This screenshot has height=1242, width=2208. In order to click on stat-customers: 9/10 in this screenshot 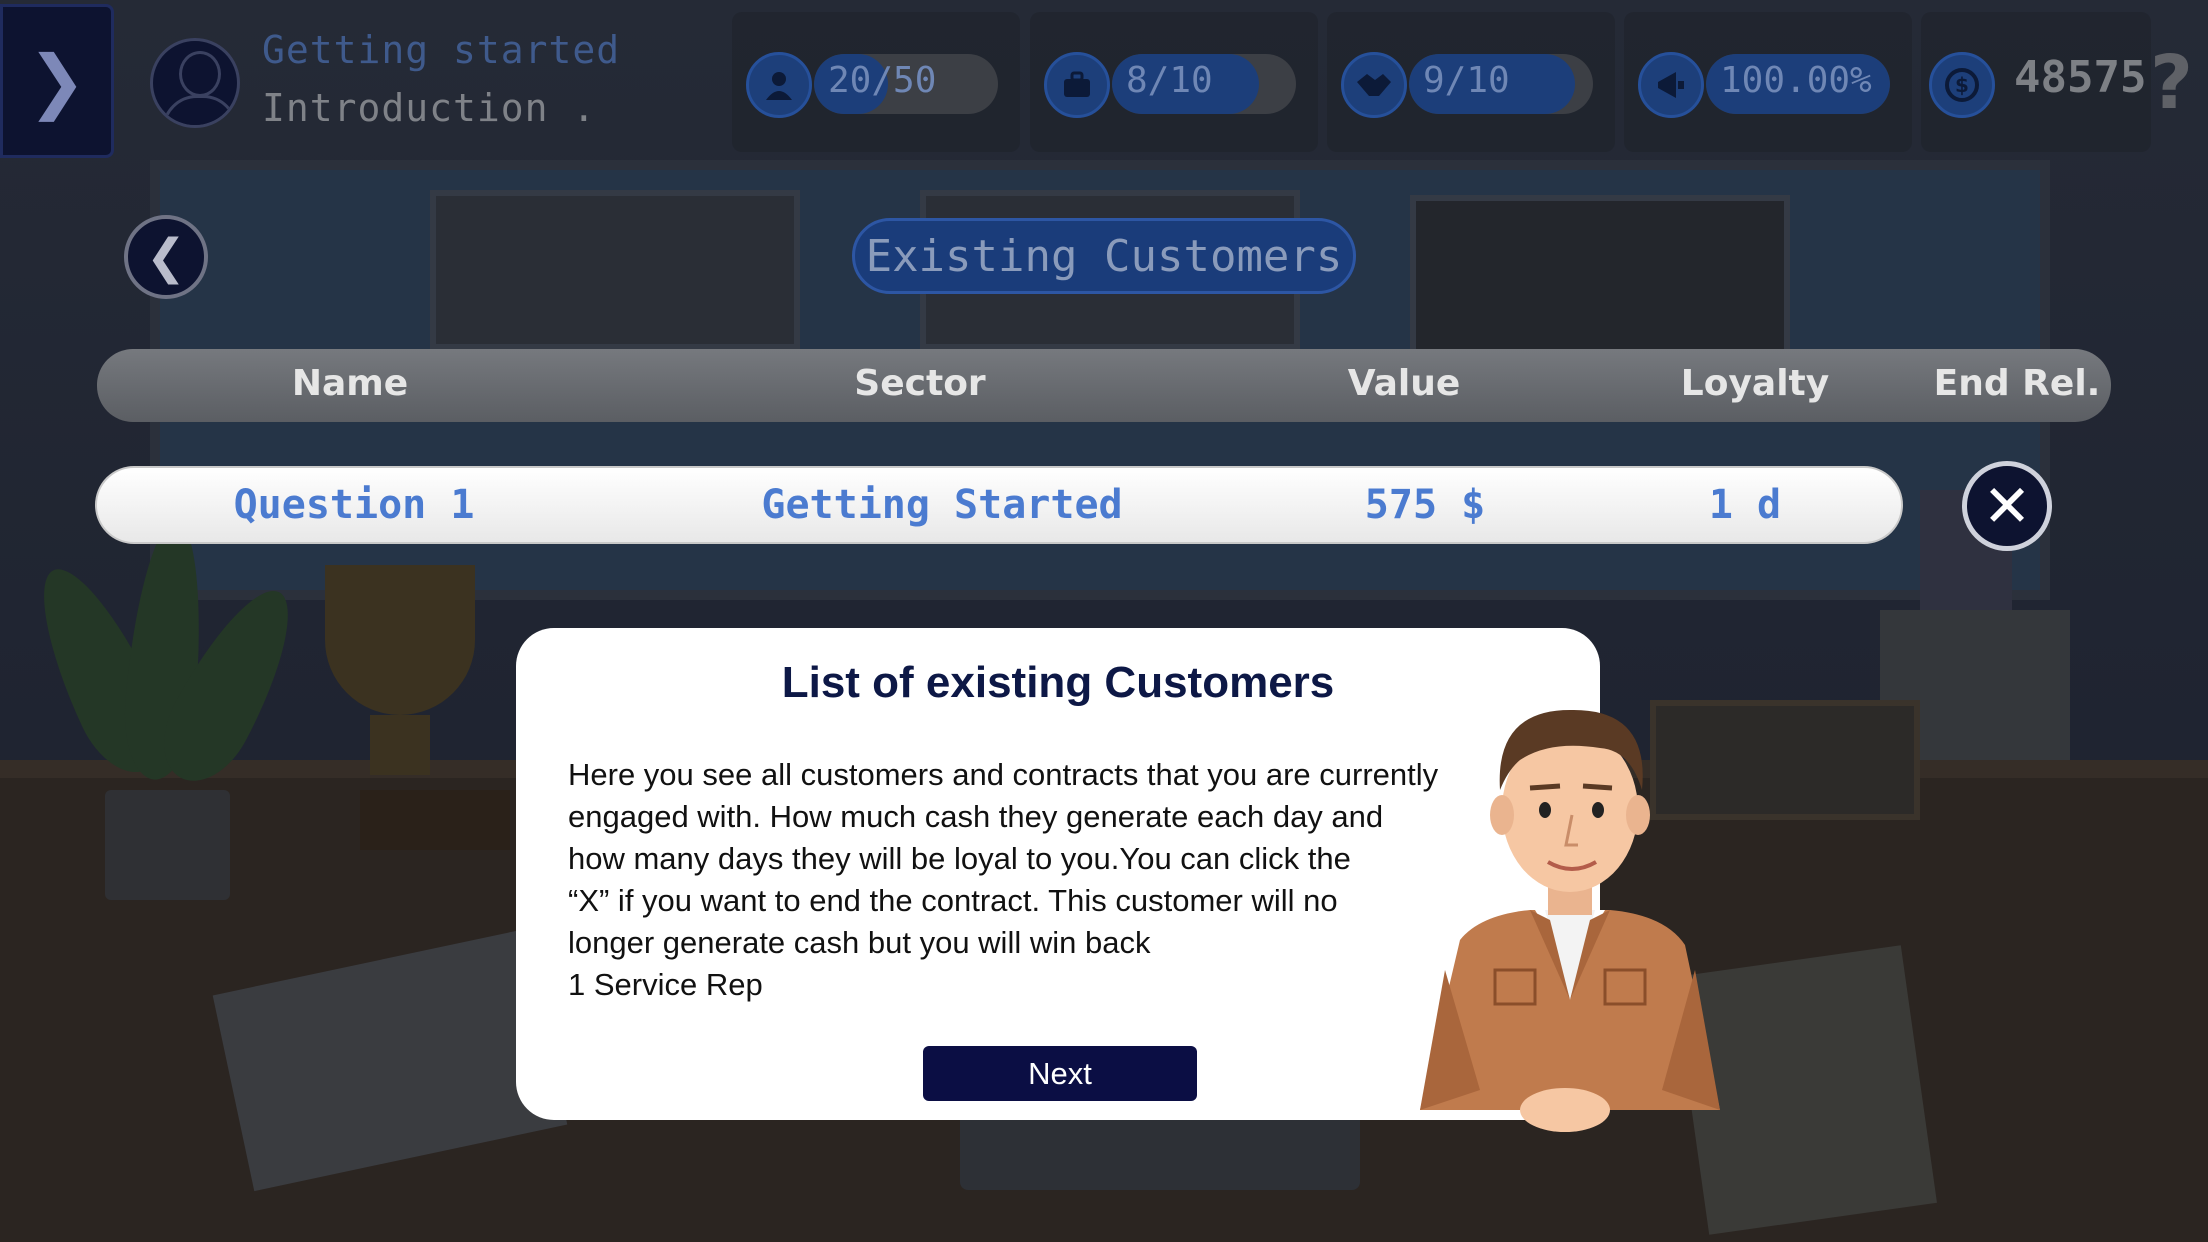, I will do `click(1471, 82)`.